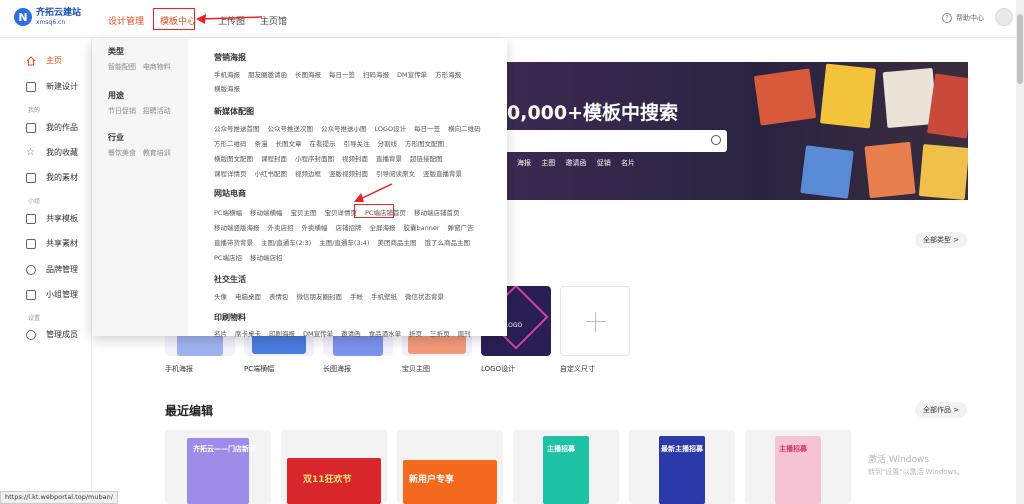 The image size is (1024, 504). I want to click on tag-business-card: 名片, so click(628, 163).